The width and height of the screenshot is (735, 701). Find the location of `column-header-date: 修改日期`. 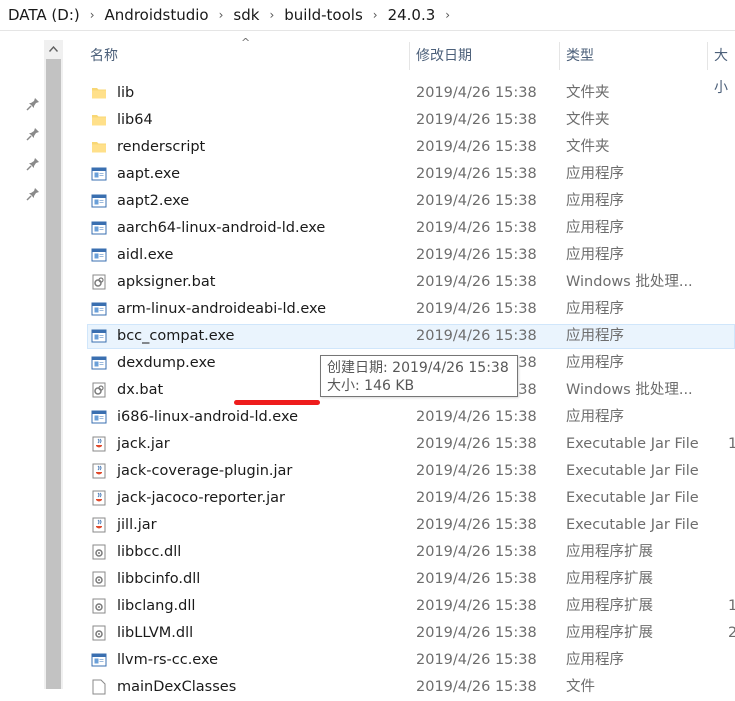

column-header-date: 修改日期 is located at coordinates (444, 56).